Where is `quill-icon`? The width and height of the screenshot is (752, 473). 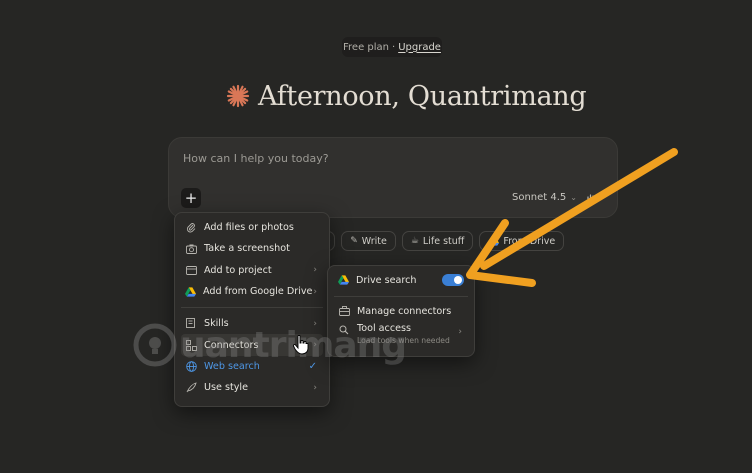
quill-icon is located at coordinates (191, 388).